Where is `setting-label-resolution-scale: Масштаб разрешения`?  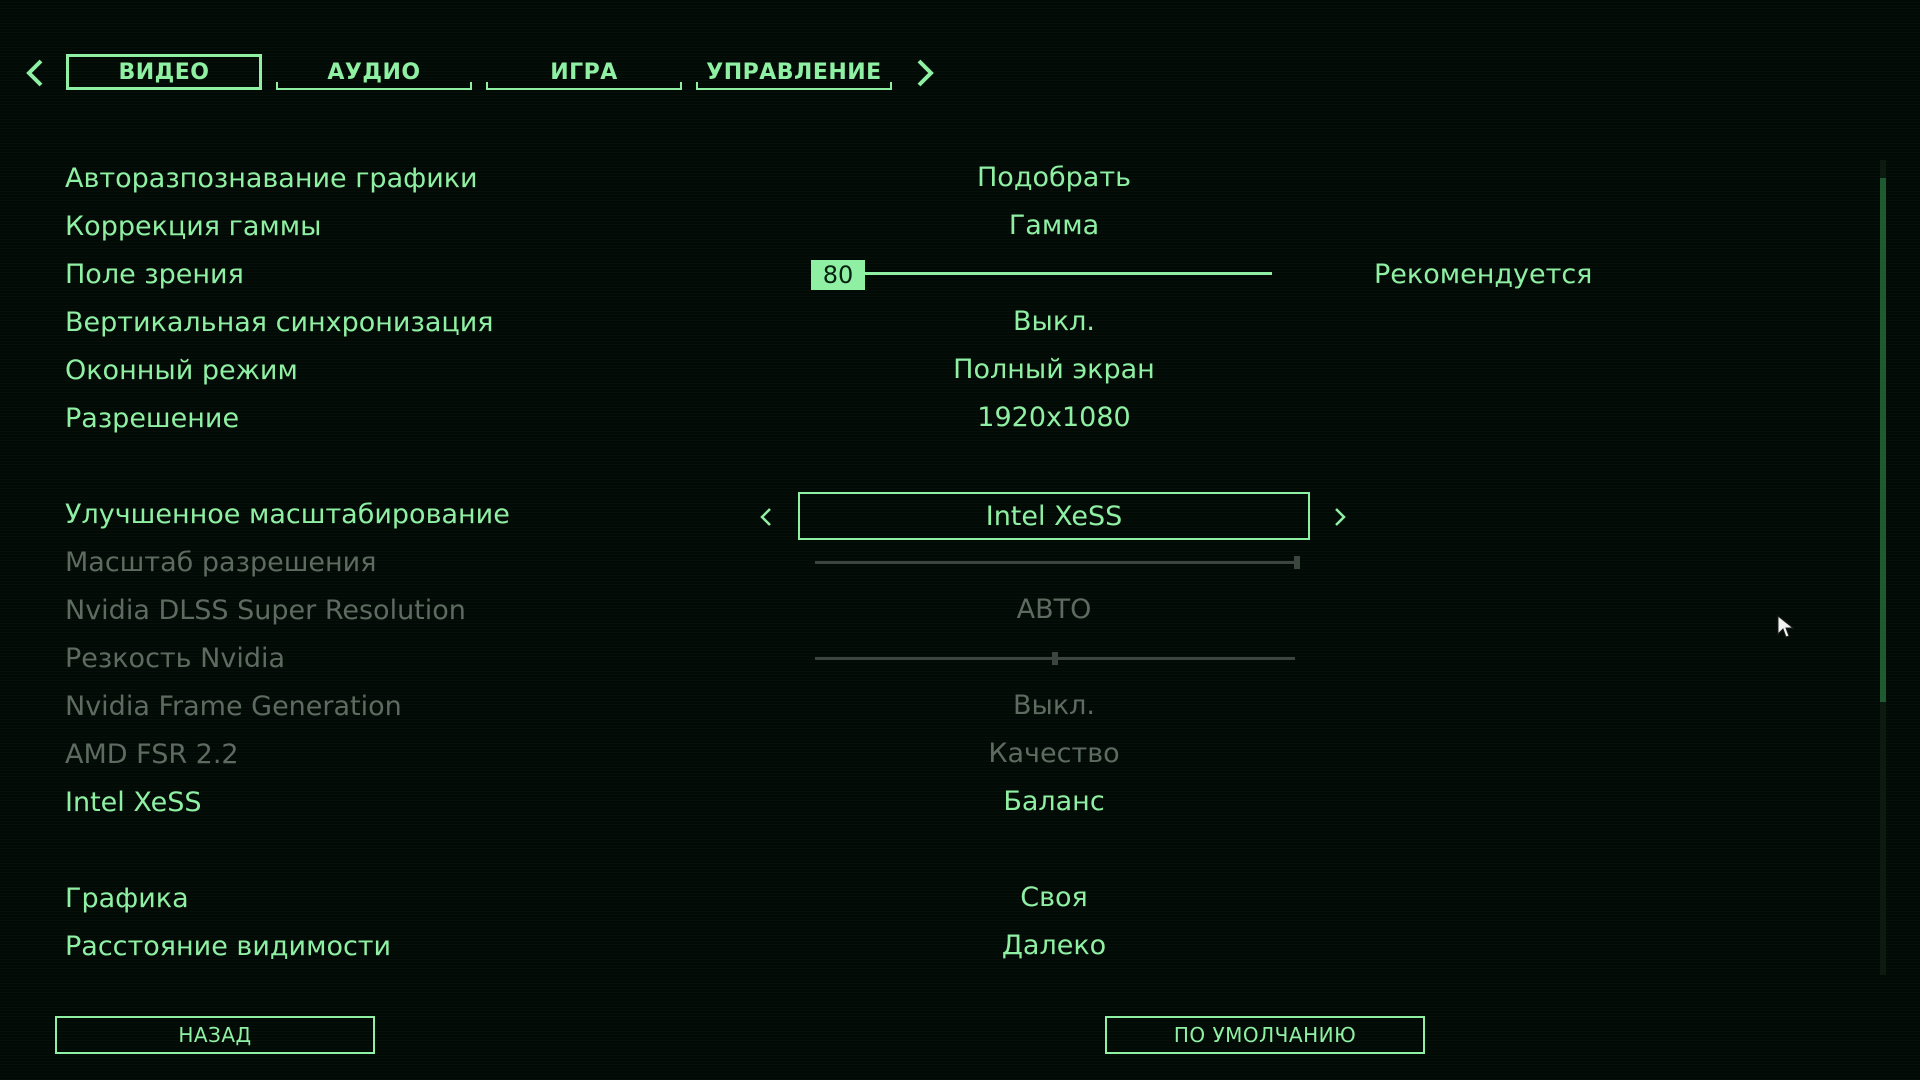
setting-label-resolution-scale: Масштаб разрешения is located at coordinates (221, 562).